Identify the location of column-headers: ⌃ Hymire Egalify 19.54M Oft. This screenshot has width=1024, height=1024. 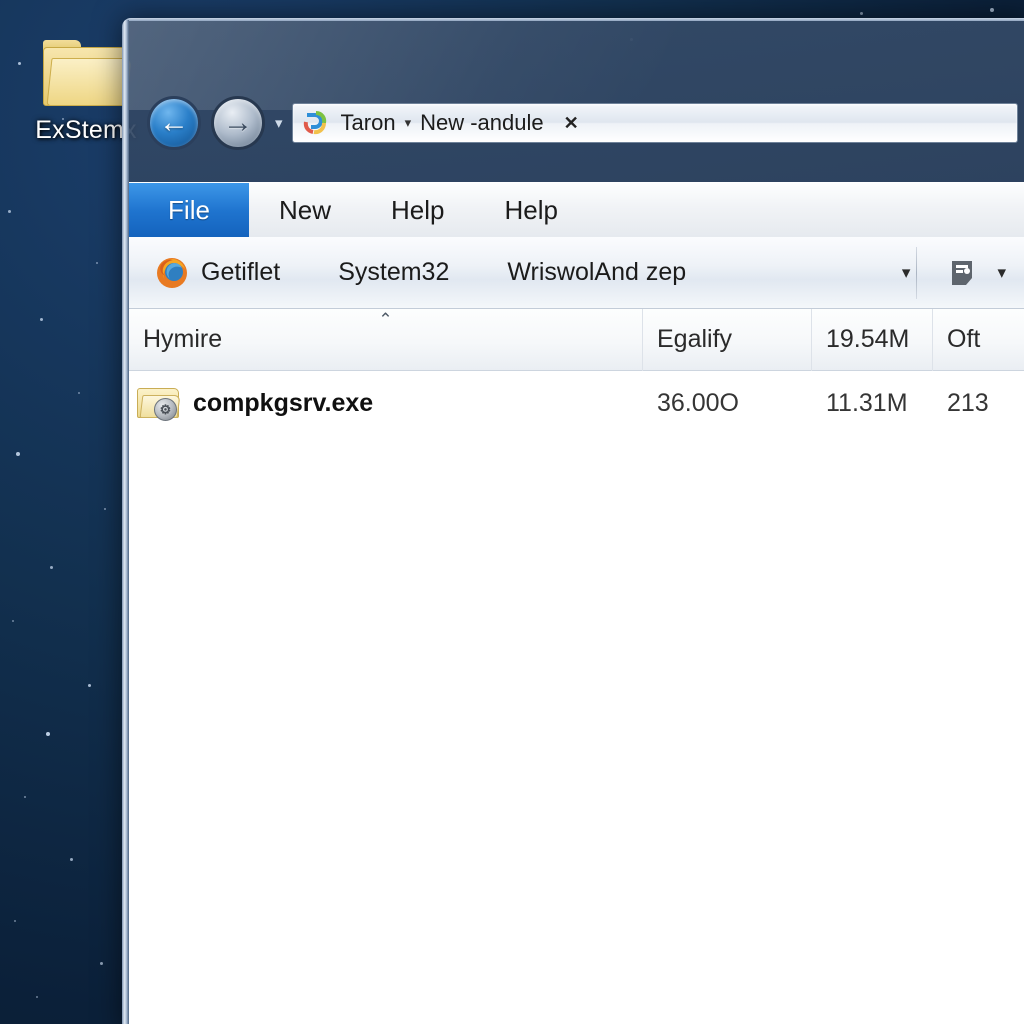
(576, 339).